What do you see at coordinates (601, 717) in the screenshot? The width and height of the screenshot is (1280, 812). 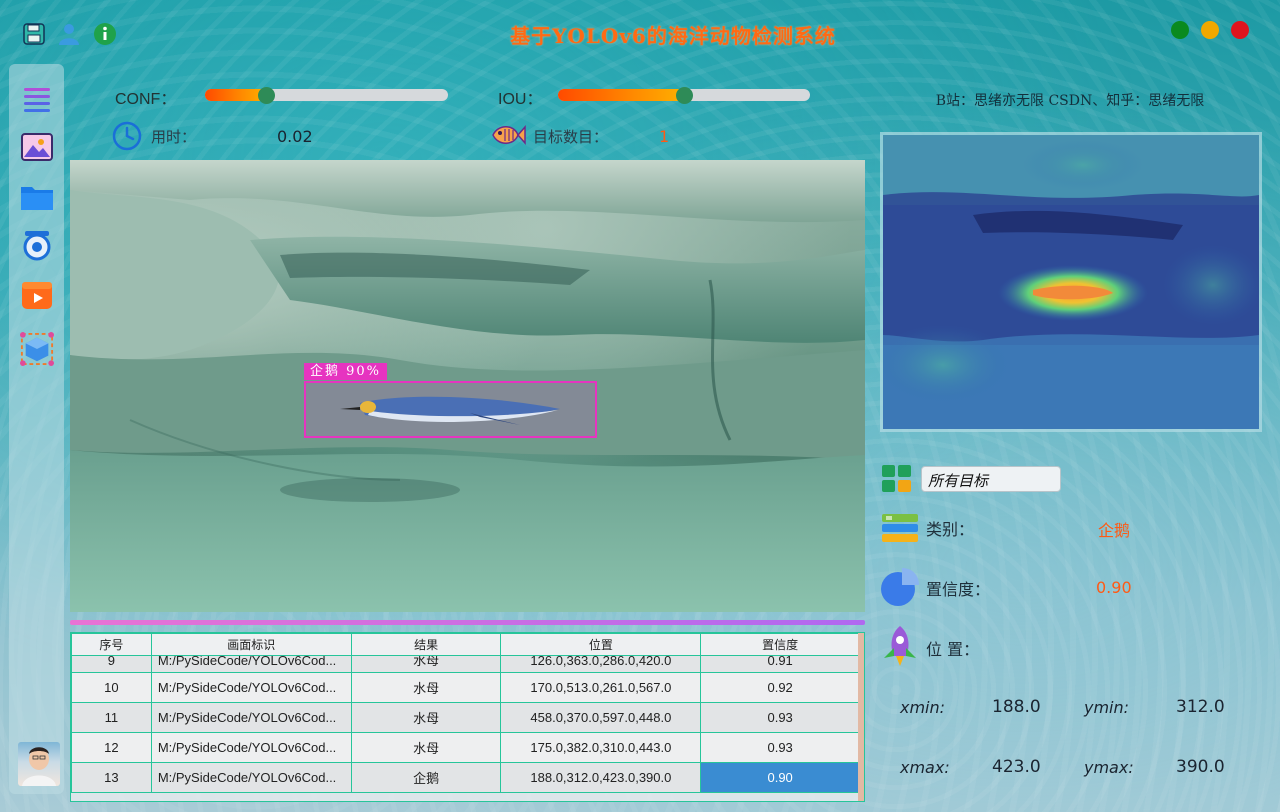 I see `table-cell: 458.0,370.0,597.0,448.0` at bounding box center [601, 717].